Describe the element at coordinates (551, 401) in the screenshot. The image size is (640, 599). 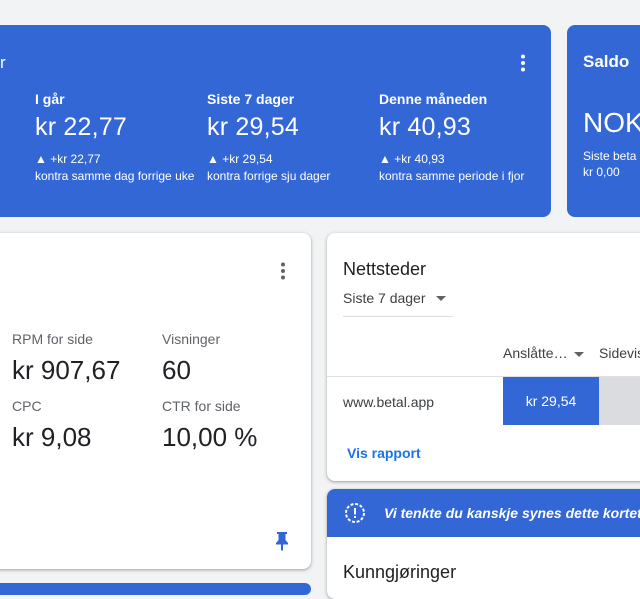
I see `earnings-cell: kr 29,54` at that location.